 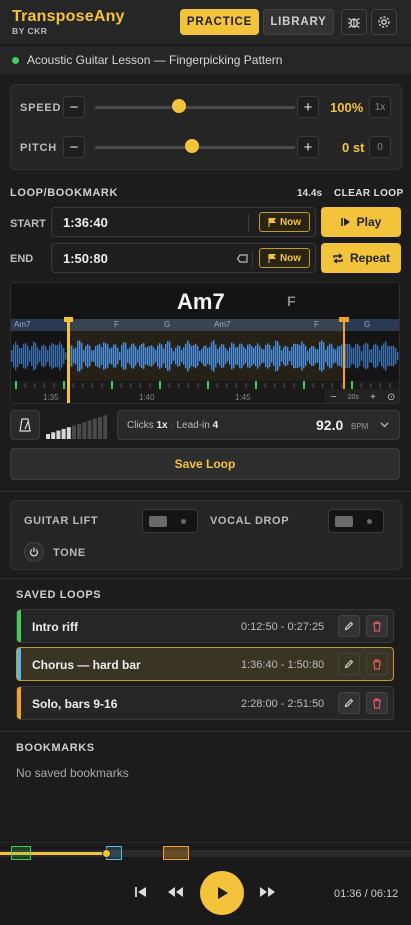 I want to click on metronome-button, so click(x=25, y=425).